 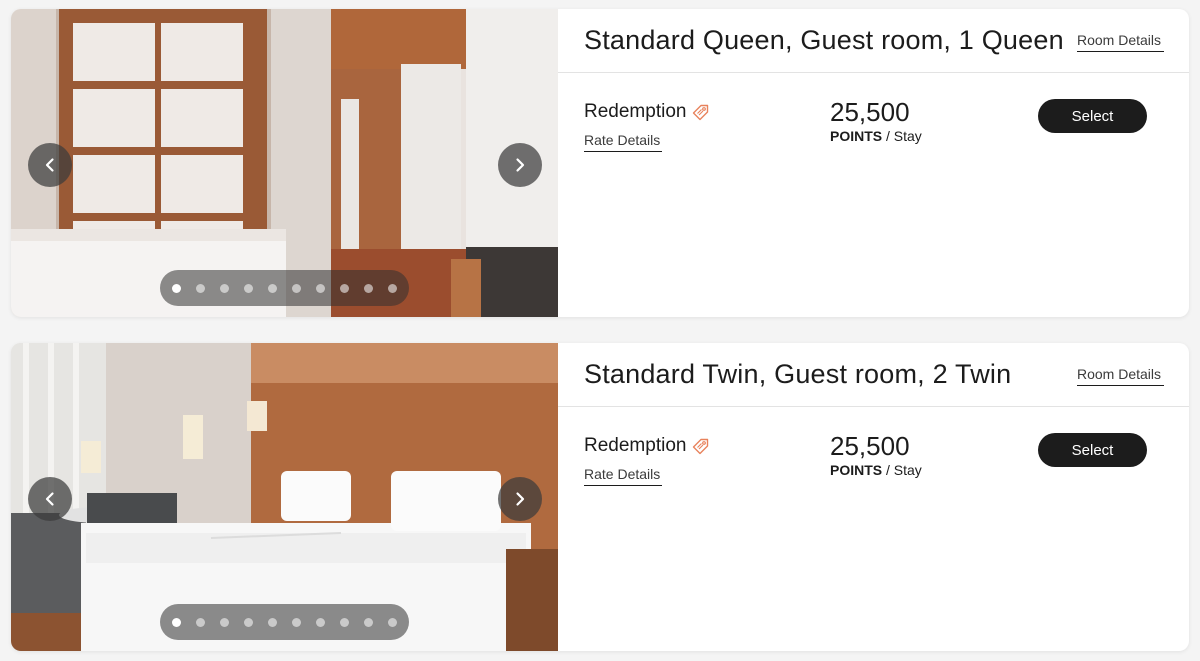 What do you see at coordinates (824, 40) in the screenshot?
I see `room-title: Standard Queen, Guest room, 1 Queen` at bounding box center [824, 40].